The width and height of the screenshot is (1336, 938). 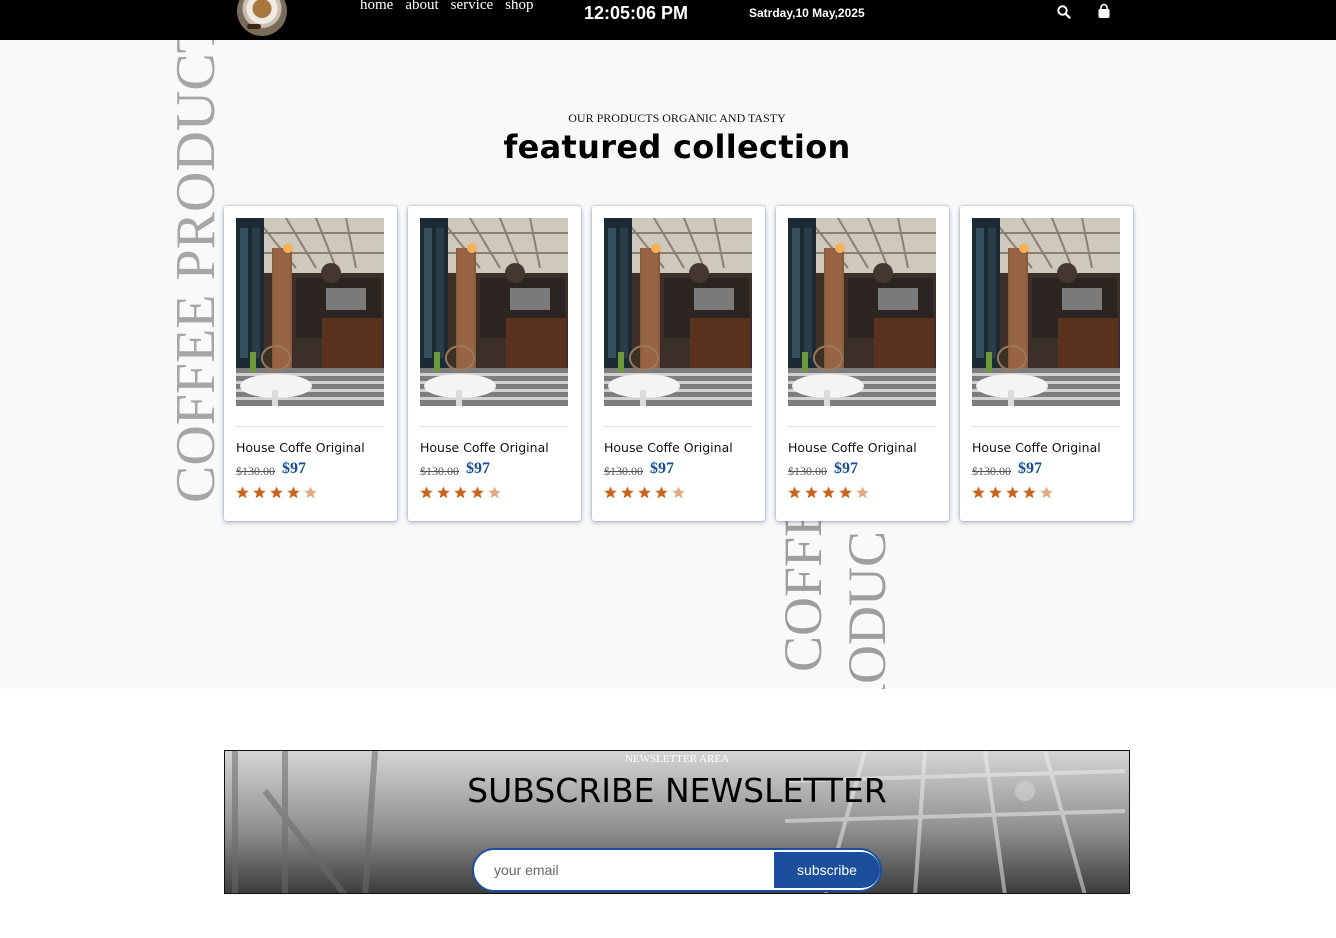 What do you see at coordinates (262, 18) in the screenshot?
I see `coffee-cup-logo` at bounding box center [262, 18].